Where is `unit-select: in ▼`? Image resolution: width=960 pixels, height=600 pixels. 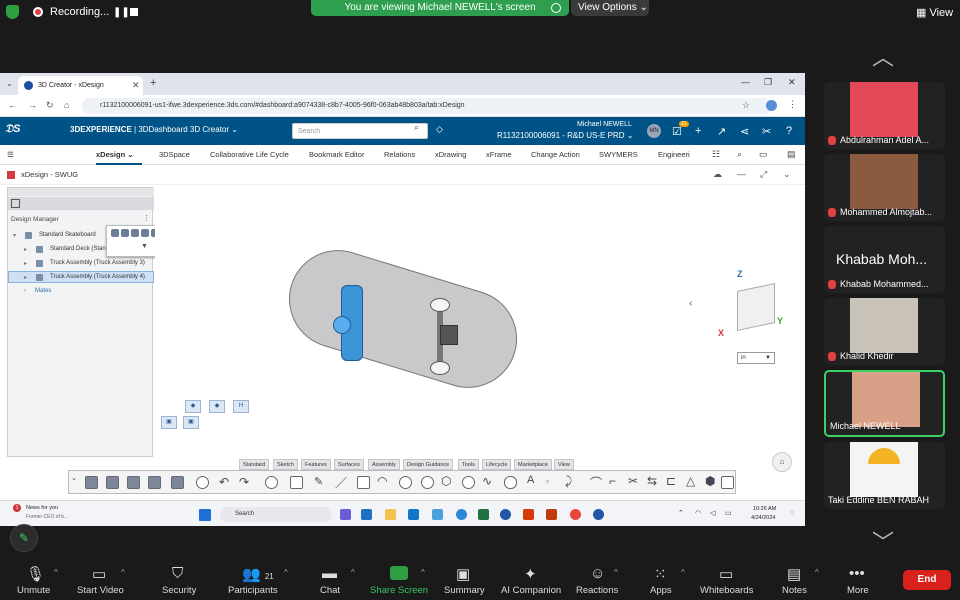 unit-select: in ▼ is located at coordinates (756, 358).